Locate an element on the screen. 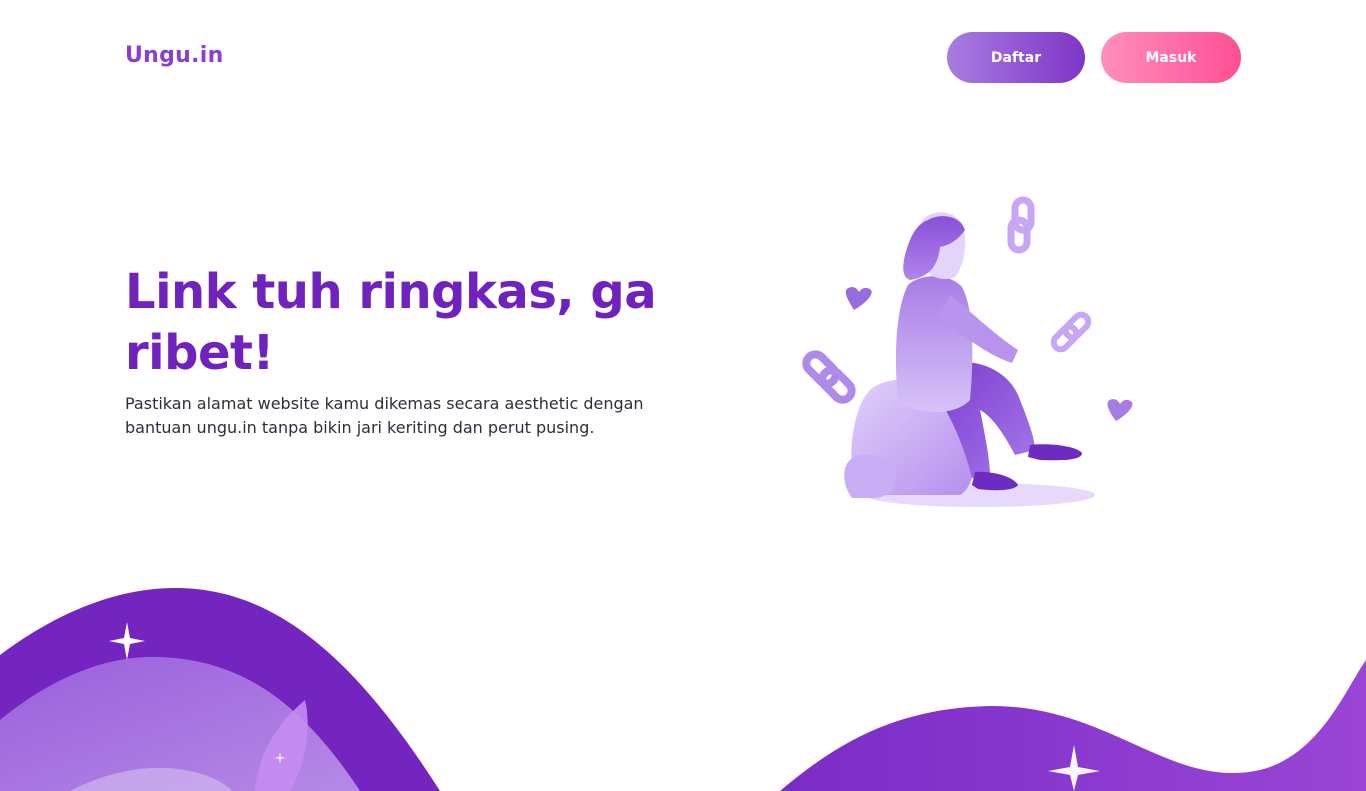 Image resolution: width=1366 pixels, height=791 pixels. left-leaf-shape is located at coordinates (281, 745).